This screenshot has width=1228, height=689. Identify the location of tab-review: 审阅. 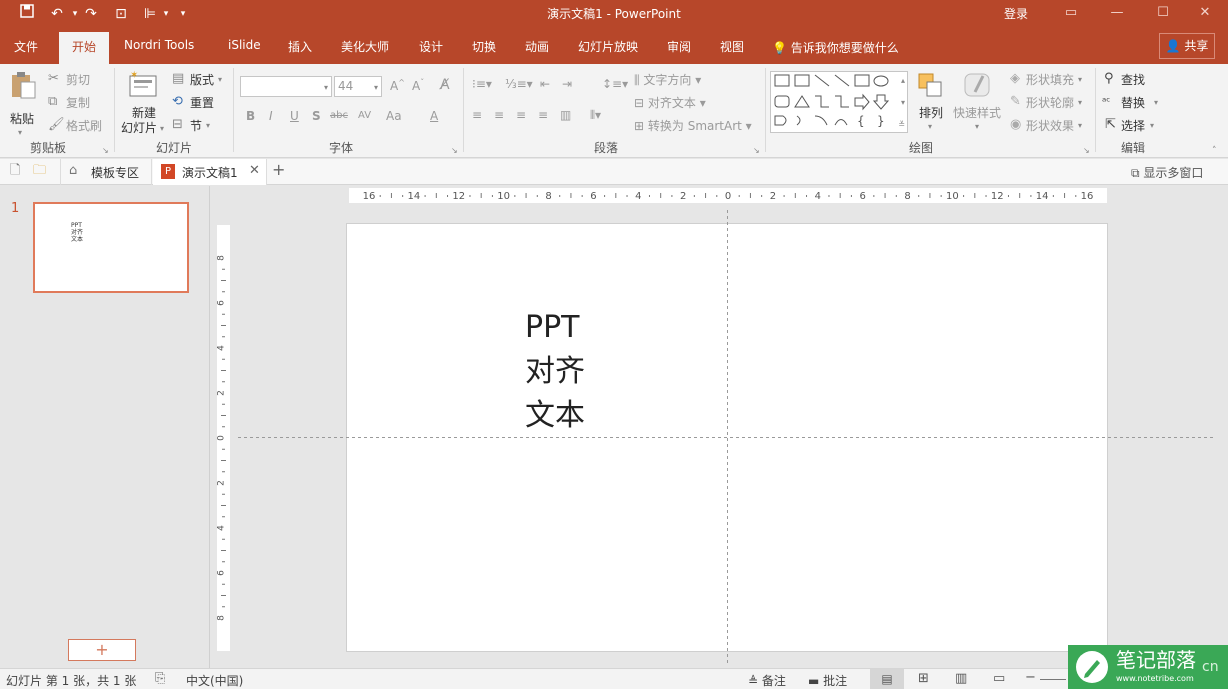
(679, 46).